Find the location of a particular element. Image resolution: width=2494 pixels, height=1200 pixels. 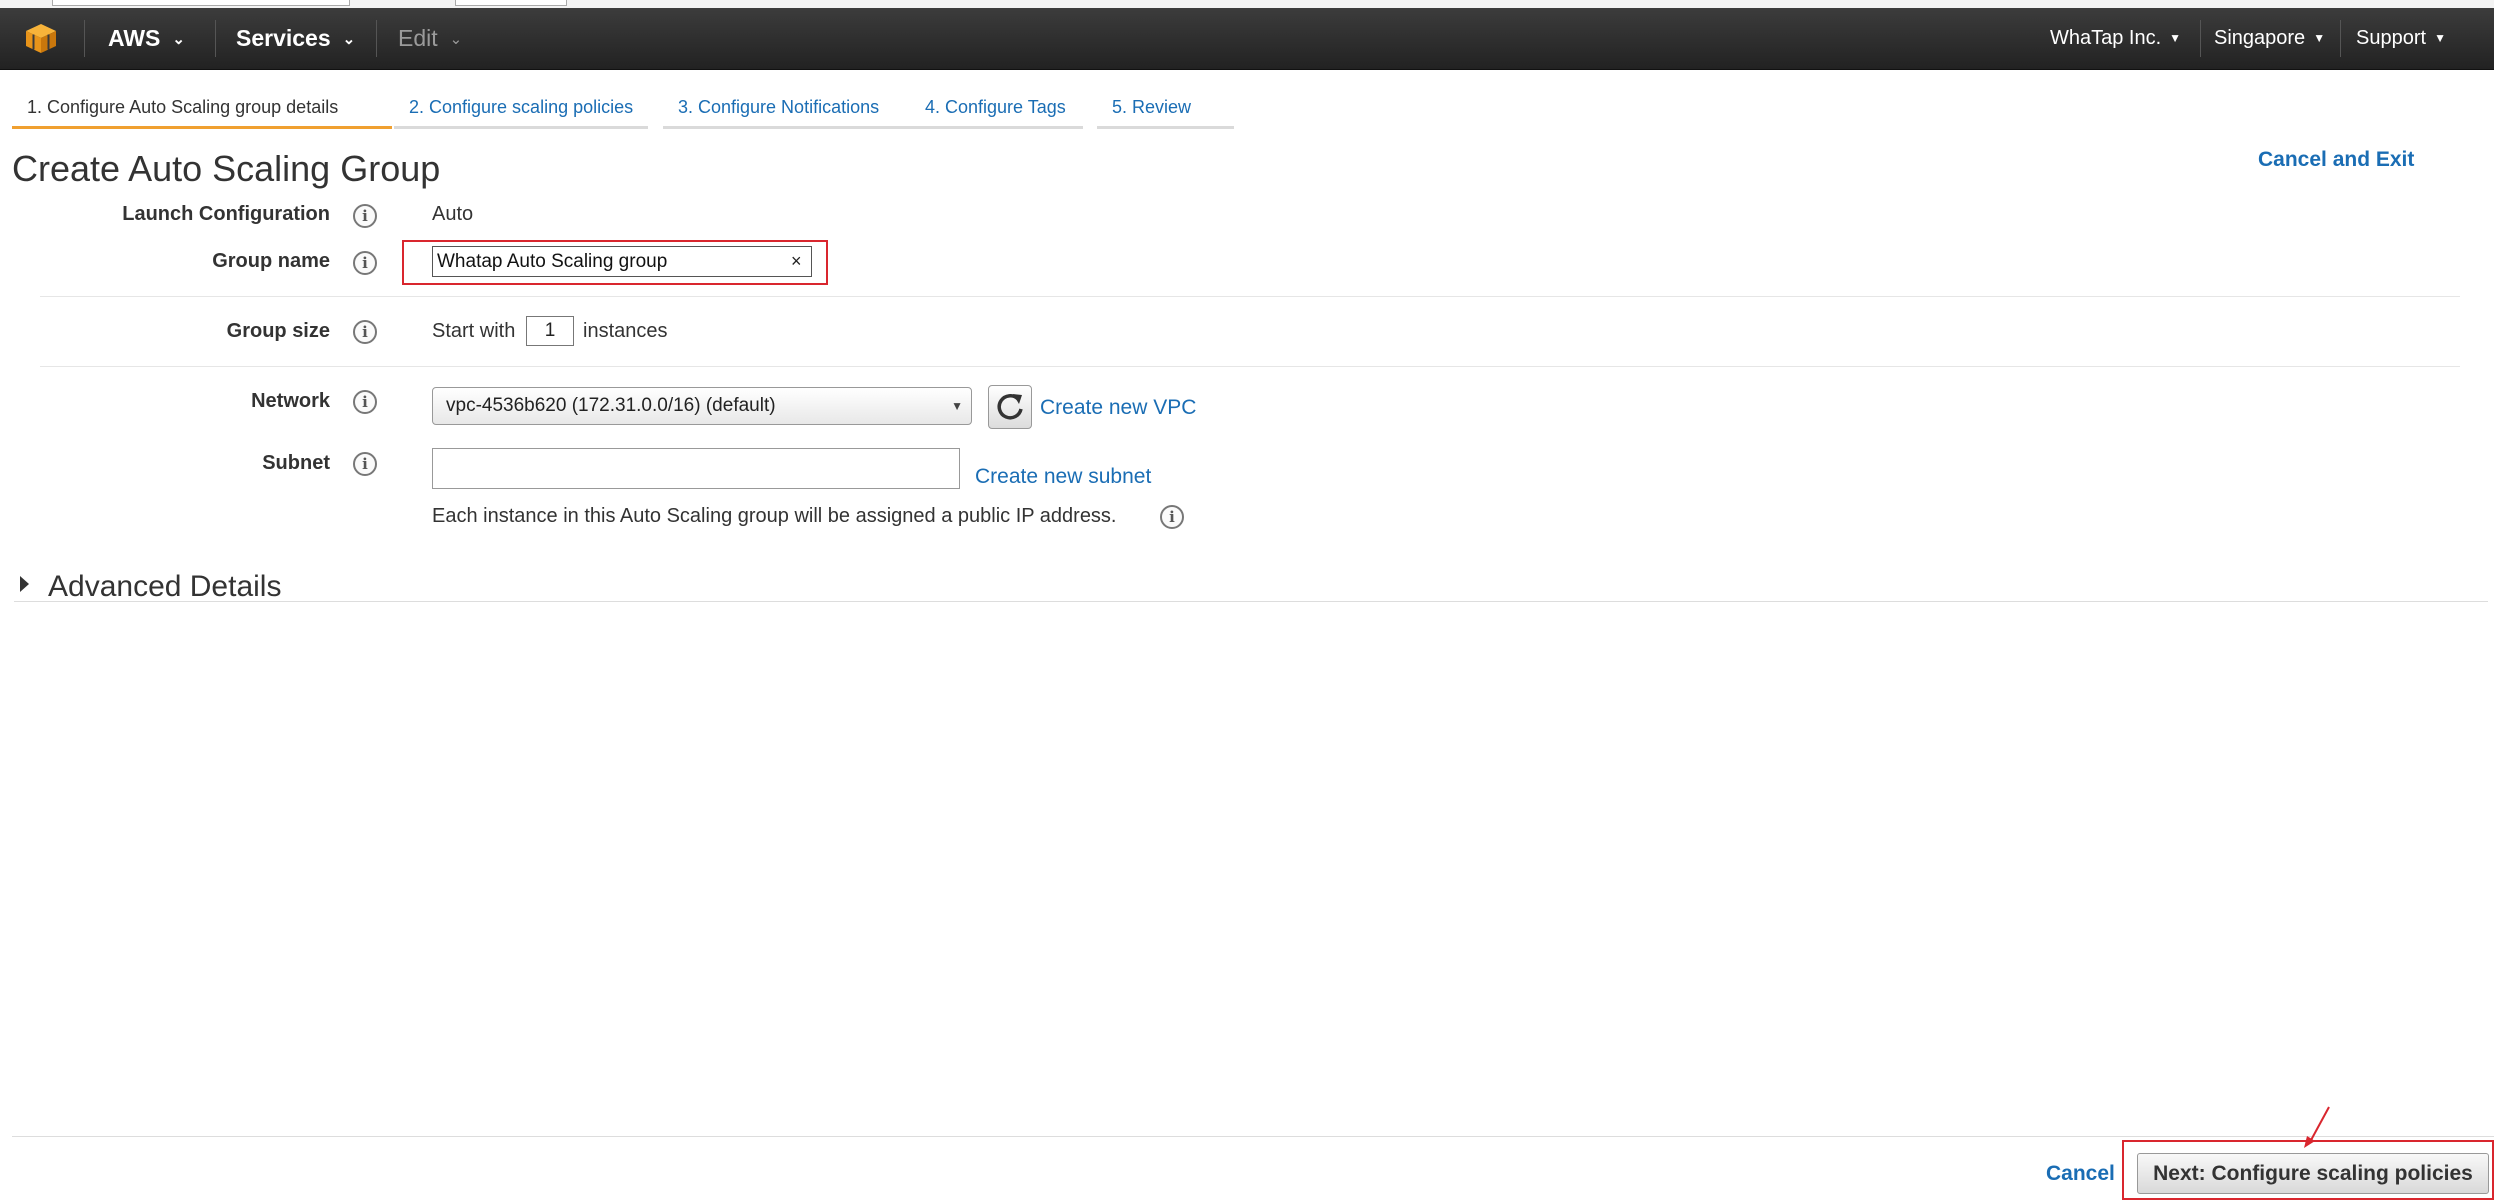

advanced-divider is located at coordinates (1251, 601).